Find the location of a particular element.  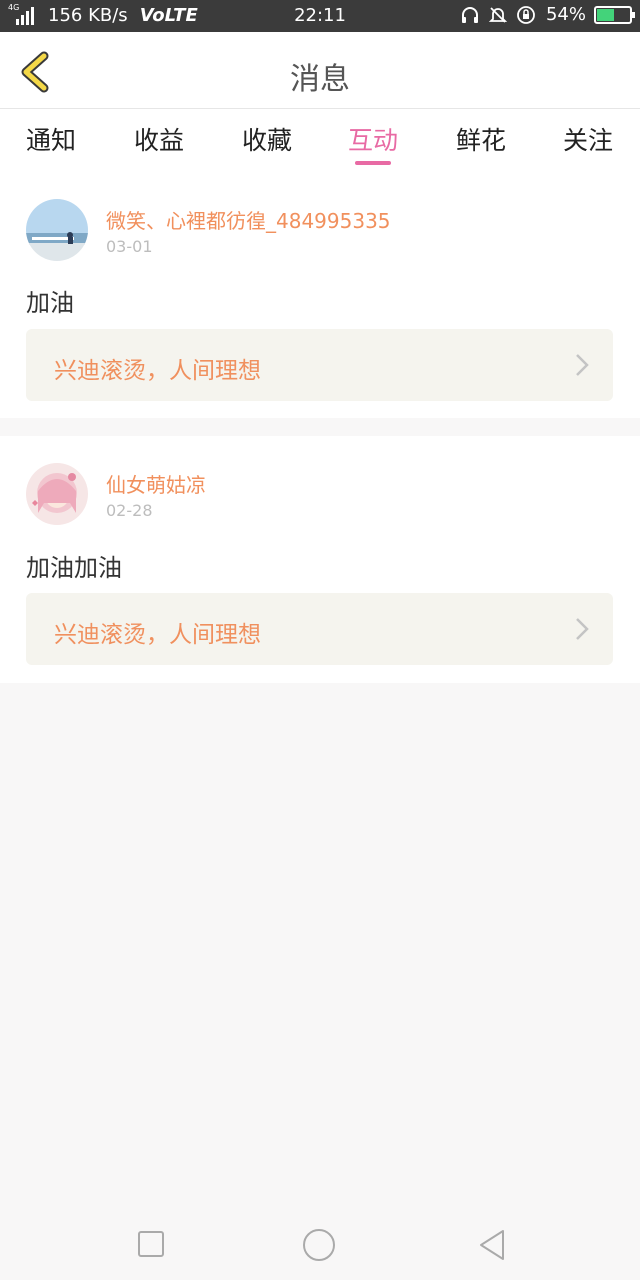

username: 微笑、心裡都彷徨_484995335 is located at coordinates (248, 219).